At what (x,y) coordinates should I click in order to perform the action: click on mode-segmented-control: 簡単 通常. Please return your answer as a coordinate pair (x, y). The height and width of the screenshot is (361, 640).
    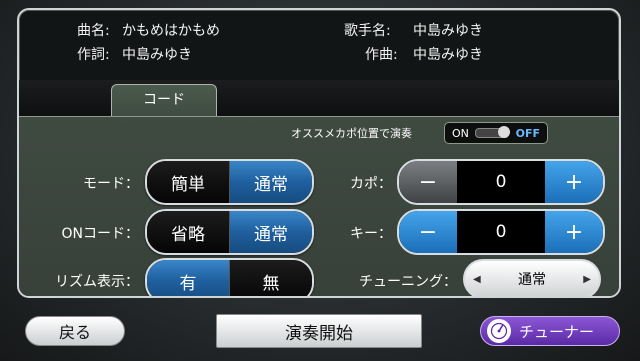
    Looking at the image, I should click on (229, 182).